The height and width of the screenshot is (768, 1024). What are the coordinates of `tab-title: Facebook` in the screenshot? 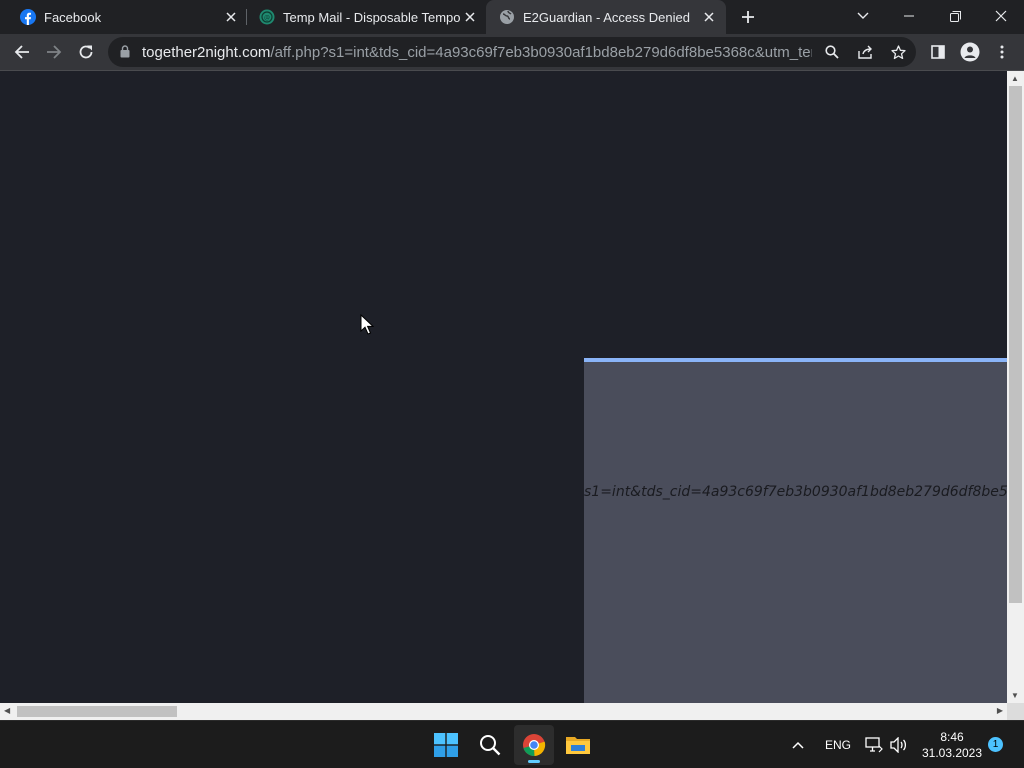 It's located at (73, 17).